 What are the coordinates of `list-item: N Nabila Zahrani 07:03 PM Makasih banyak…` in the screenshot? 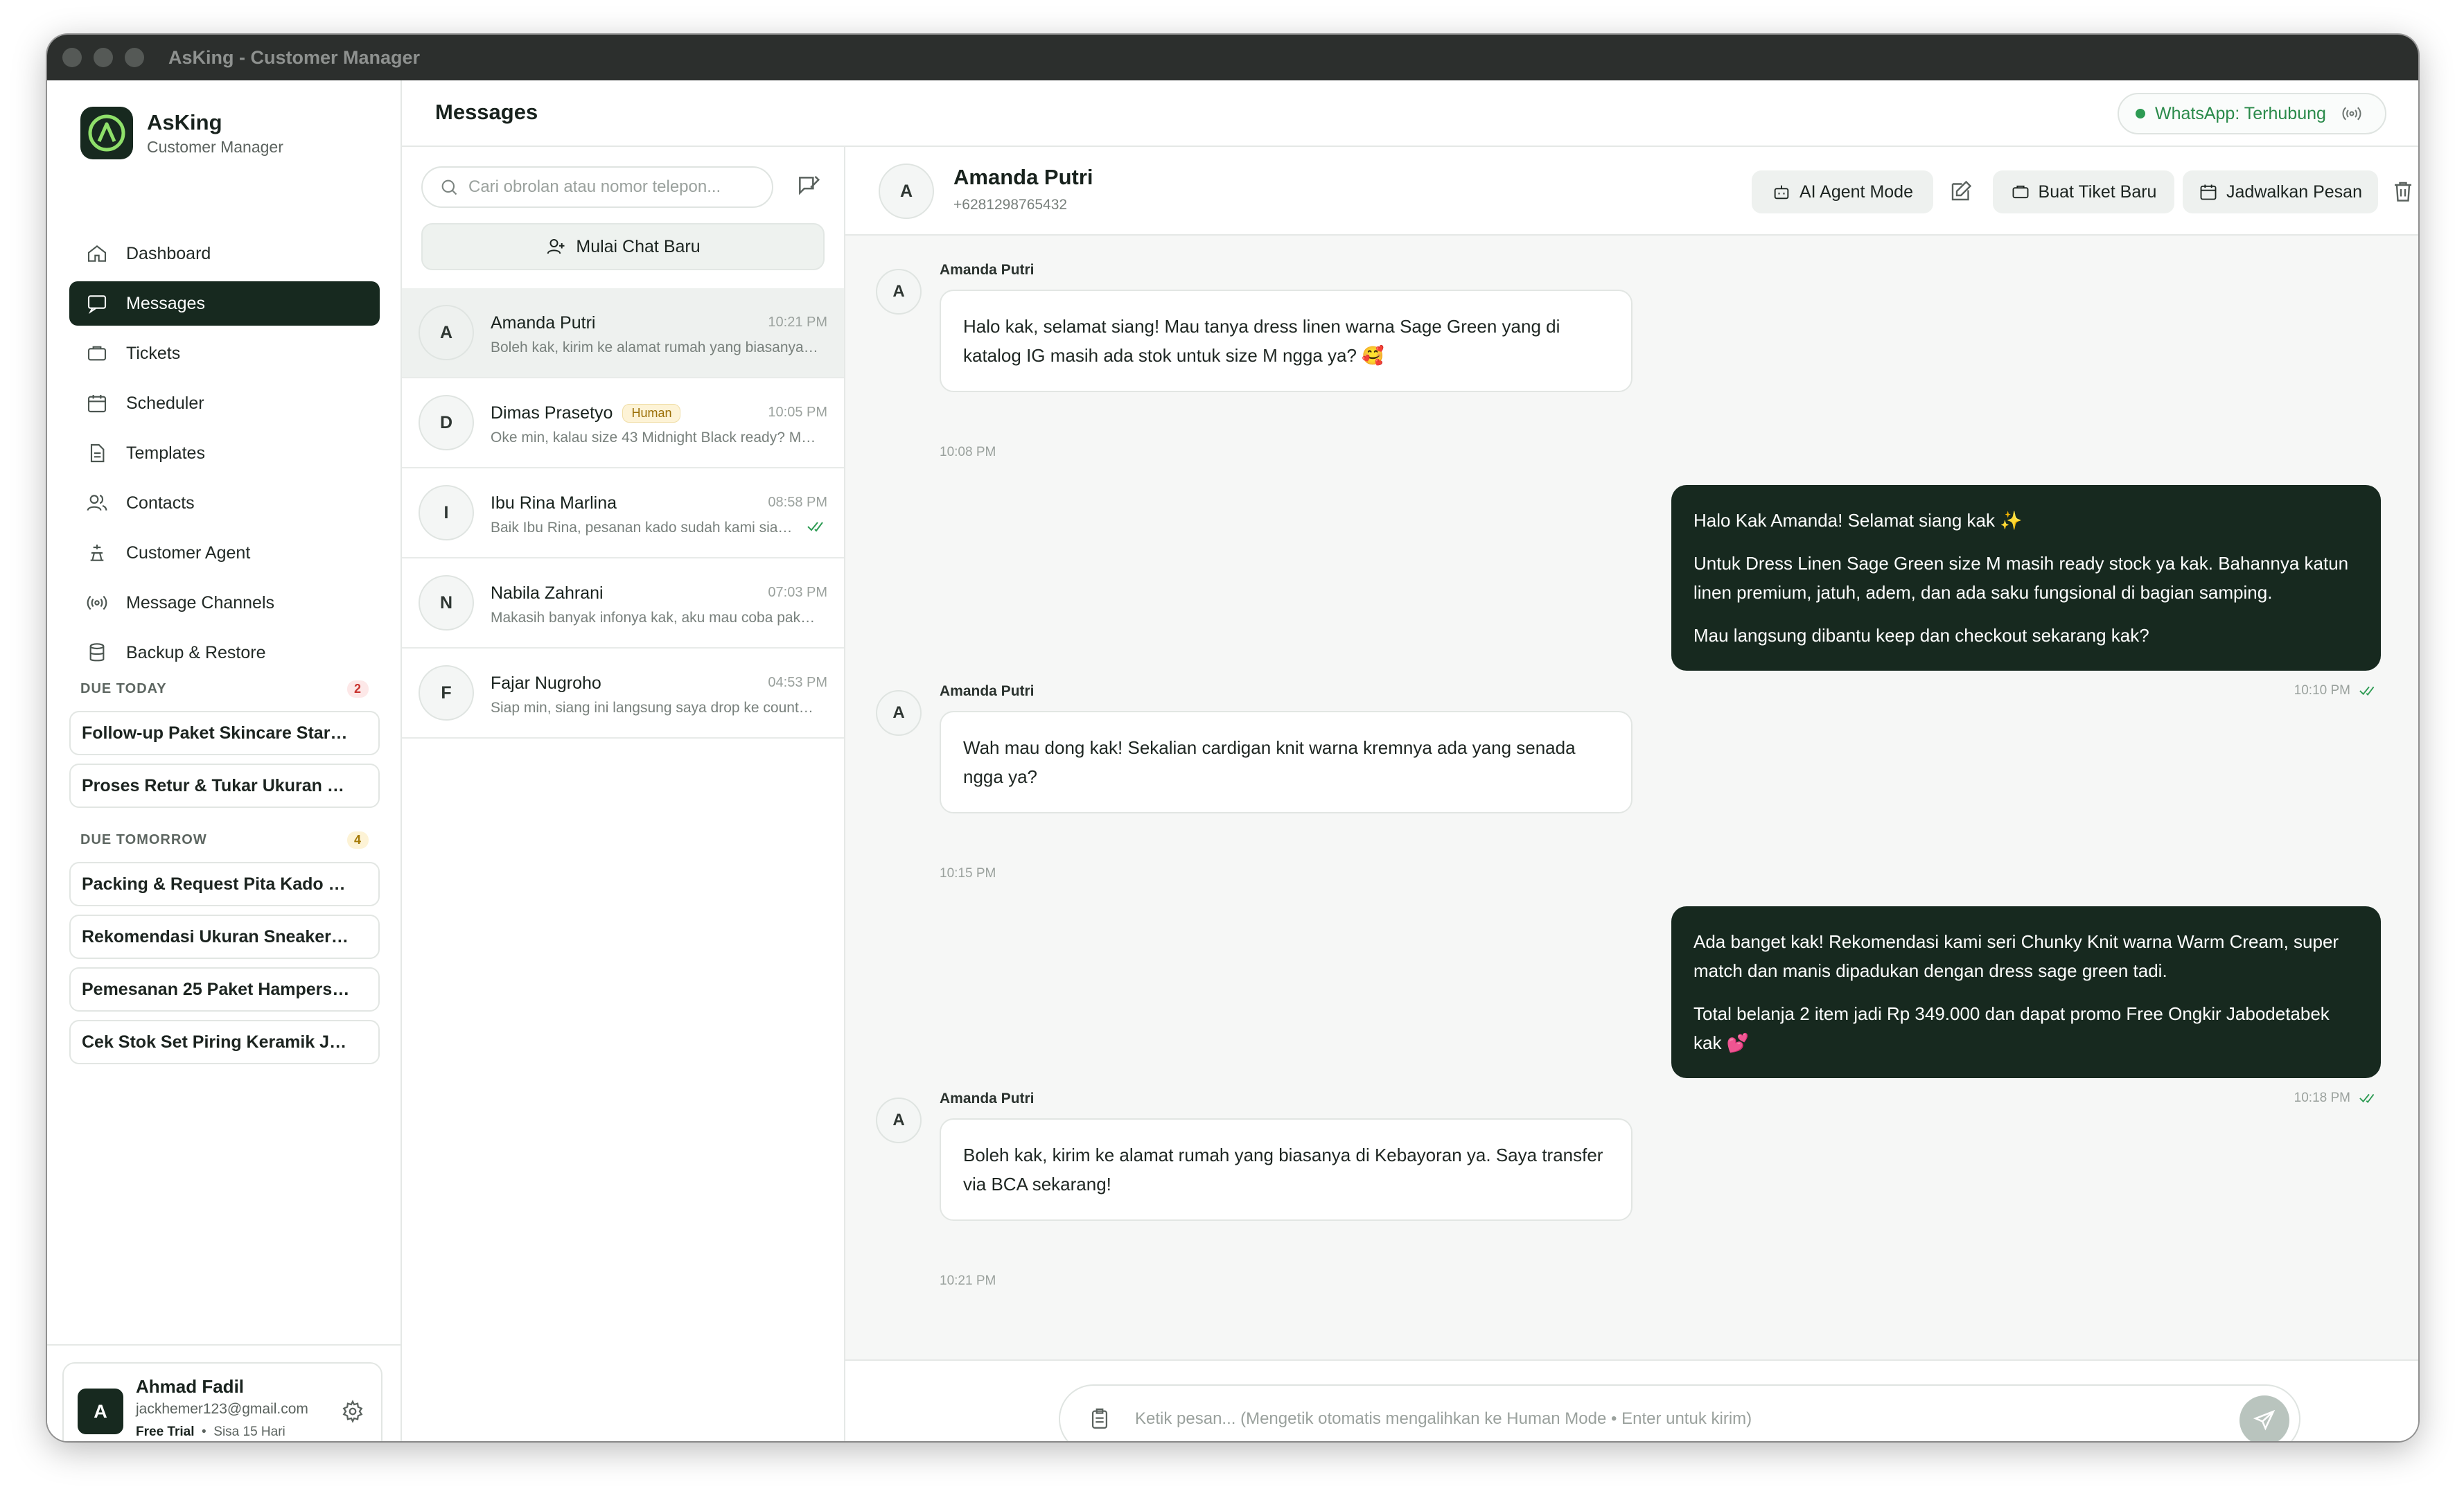 It's located at (623, 603).